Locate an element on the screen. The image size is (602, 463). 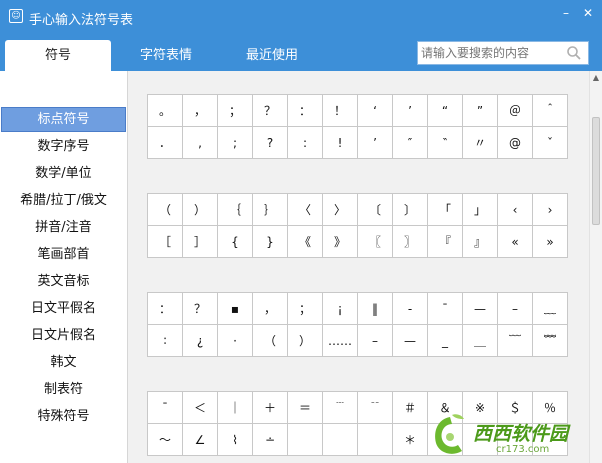
tab-emoticons: 字符表情 is located at coordinates (166, 55).